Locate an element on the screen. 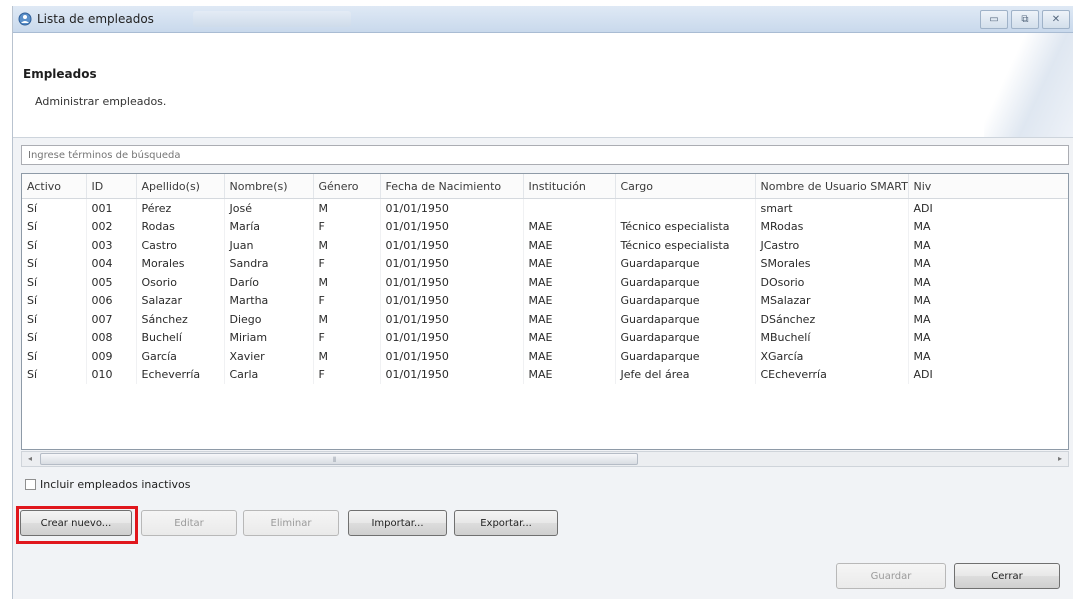  column-header: Cargo is located at coordinates (685, 186).